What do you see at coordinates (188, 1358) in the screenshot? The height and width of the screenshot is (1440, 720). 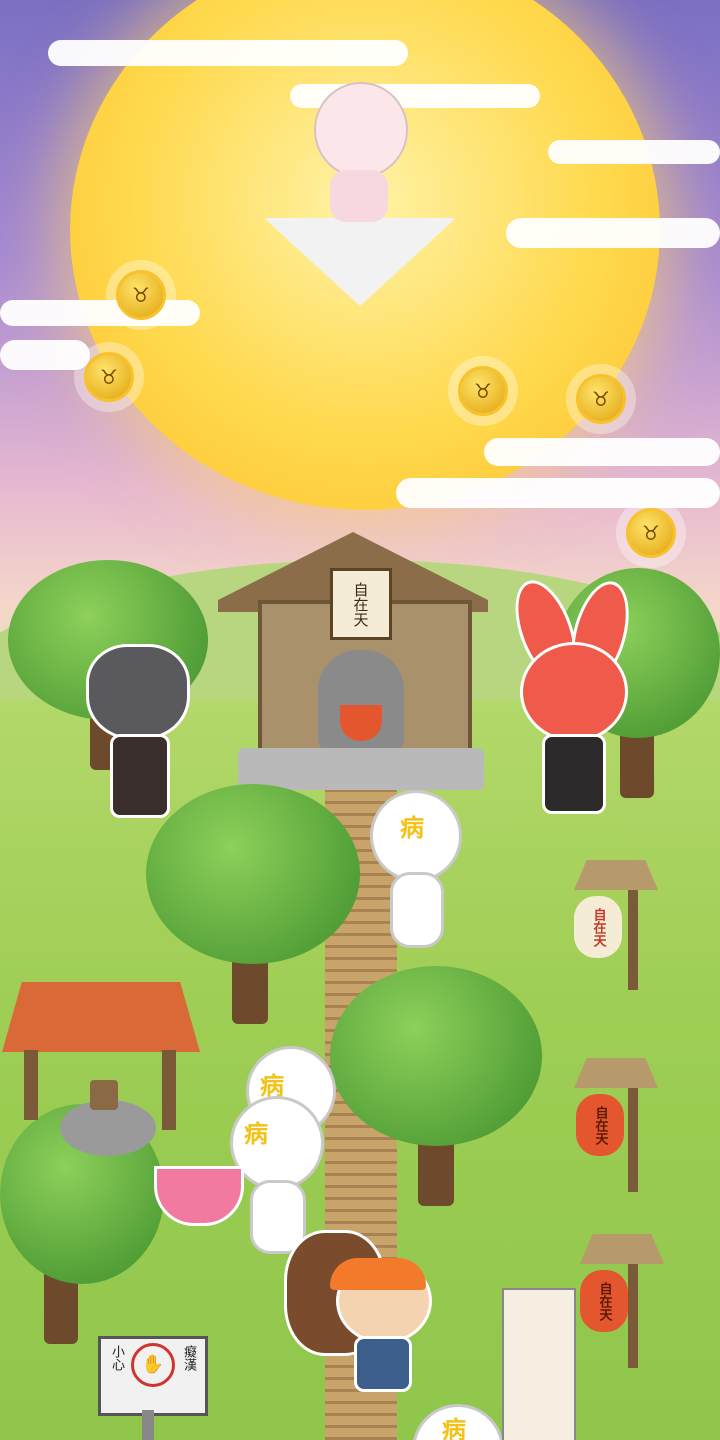 I see `warning-sign-right-text: 癡漢` at bounding box center [188, 1358].